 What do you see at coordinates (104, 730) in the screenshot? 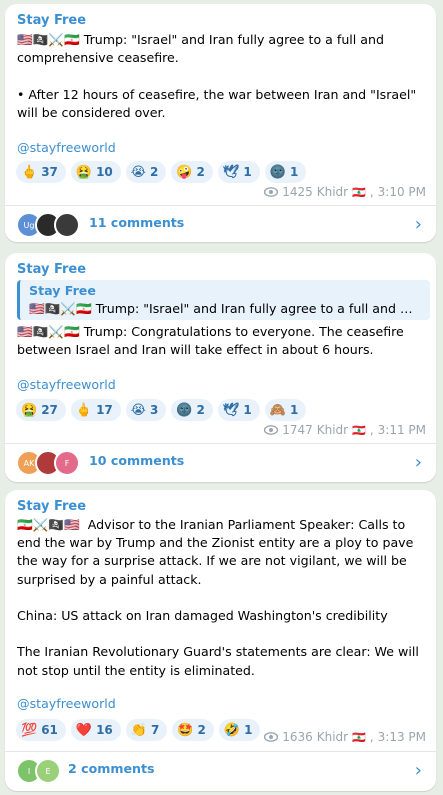
I see `reaction-count: 16` at bounding box center [104, 730].